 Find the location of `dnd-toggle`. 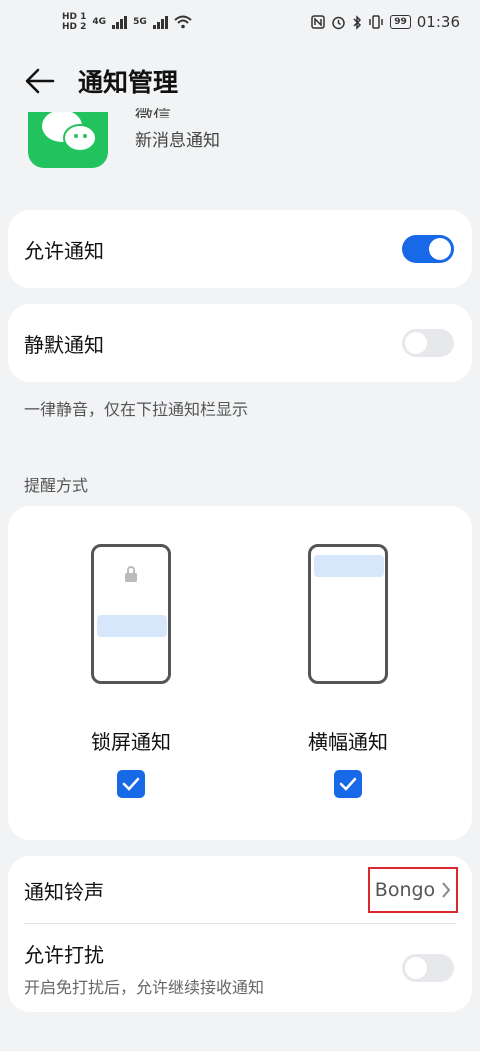

dnd-toggle is located at coordinates (428, 968).